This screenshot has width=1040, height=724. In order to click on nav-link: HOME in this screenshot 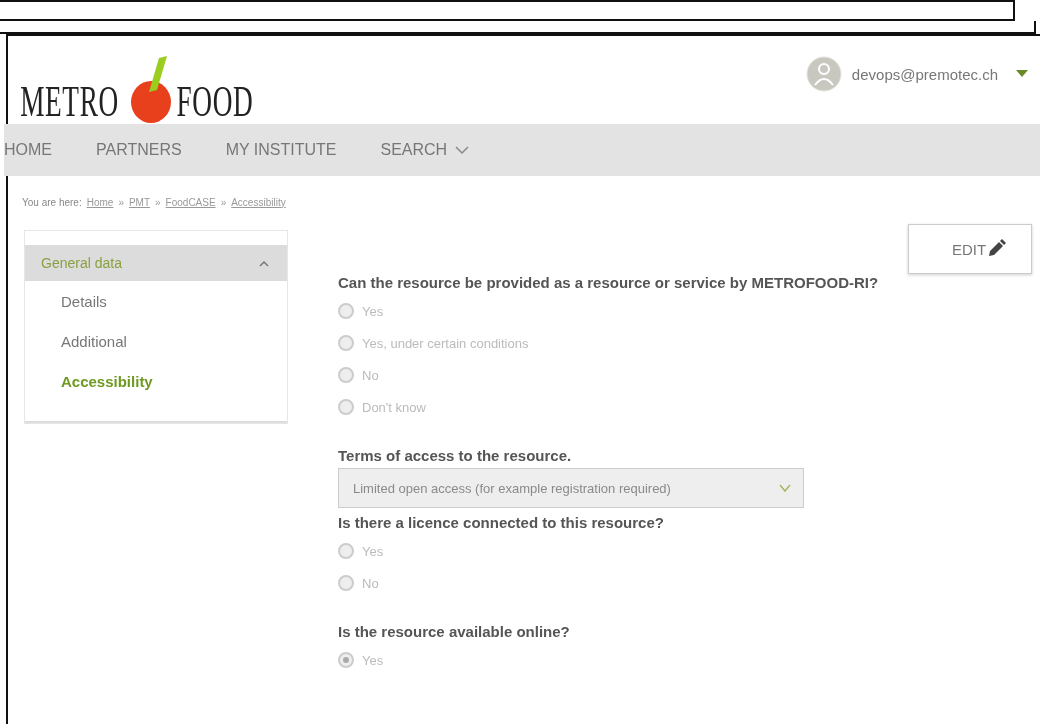, I will do `click(39, 150)`.